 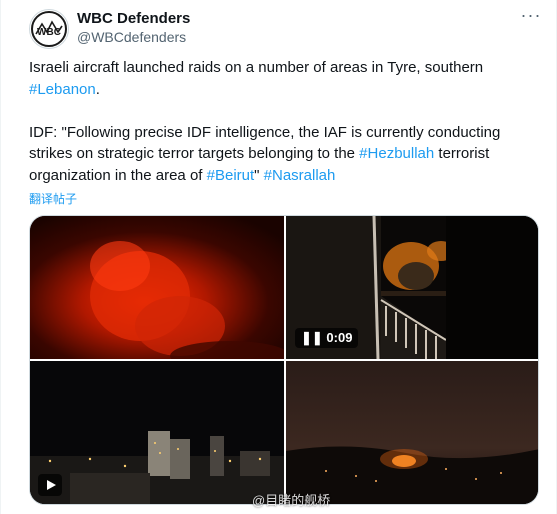 I want to click on hashtag-beirut: #Beirut, so click(x=231, y=175).